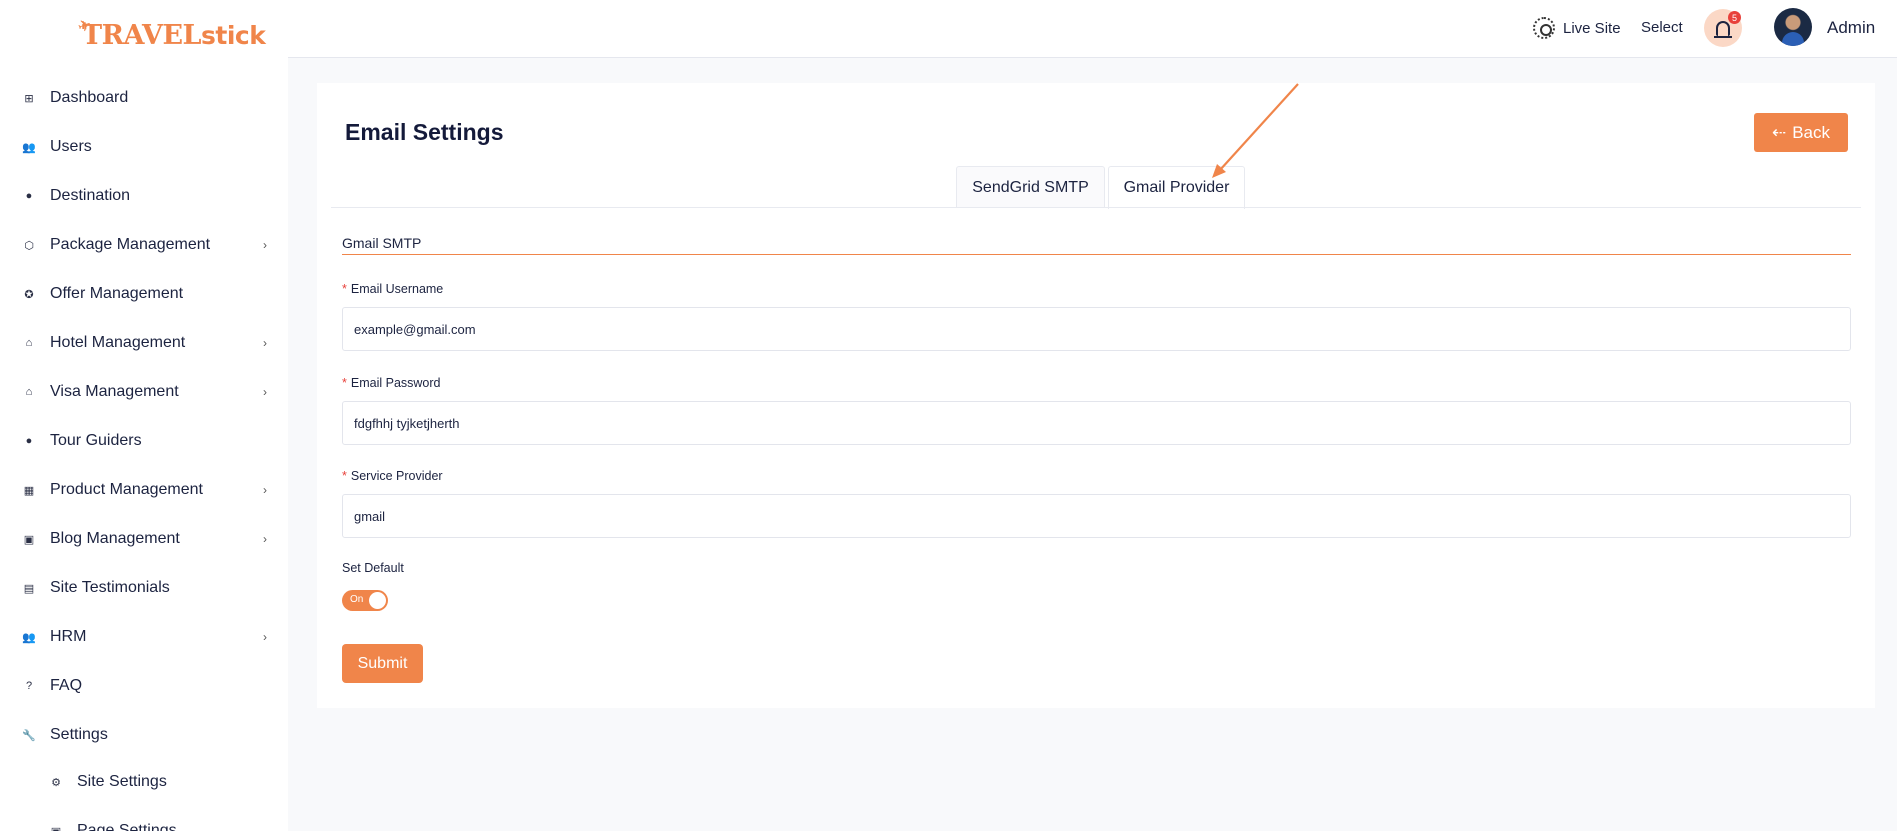  What do you see at coordinates (393, 289) in the screenshot?
I see `email-username-label: * Email Username` at bounding box center [393, 289].